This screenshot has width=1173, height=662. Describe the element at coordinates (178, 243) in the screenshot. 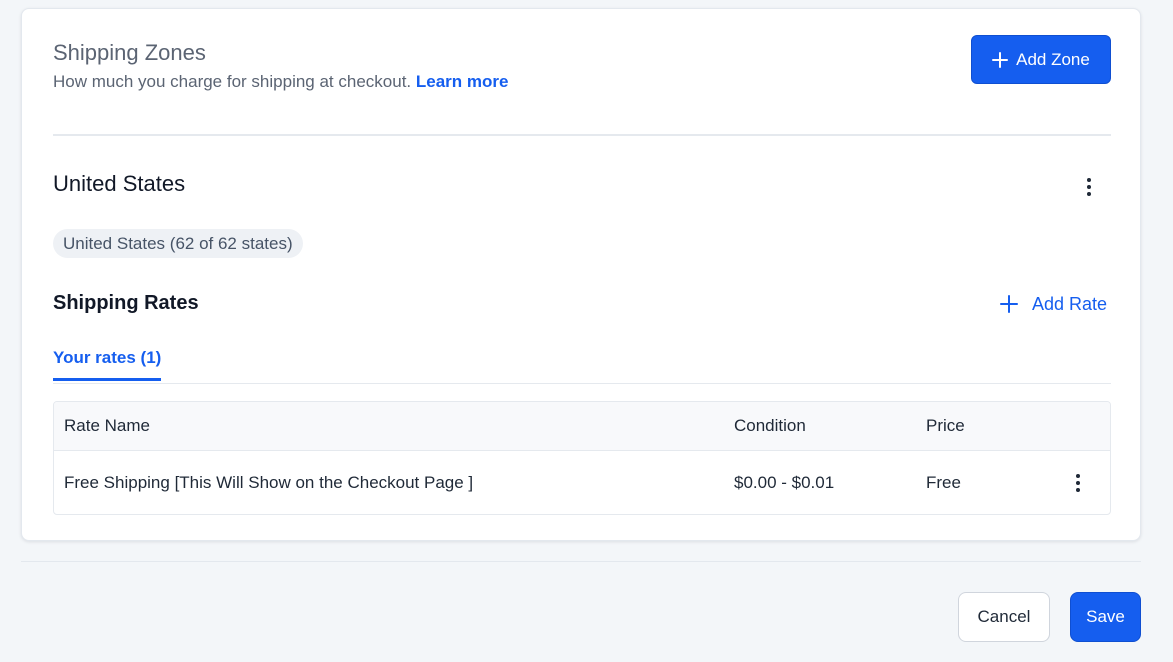

I see `zone-region-chip: United States (62 of 62 states)` at that location.